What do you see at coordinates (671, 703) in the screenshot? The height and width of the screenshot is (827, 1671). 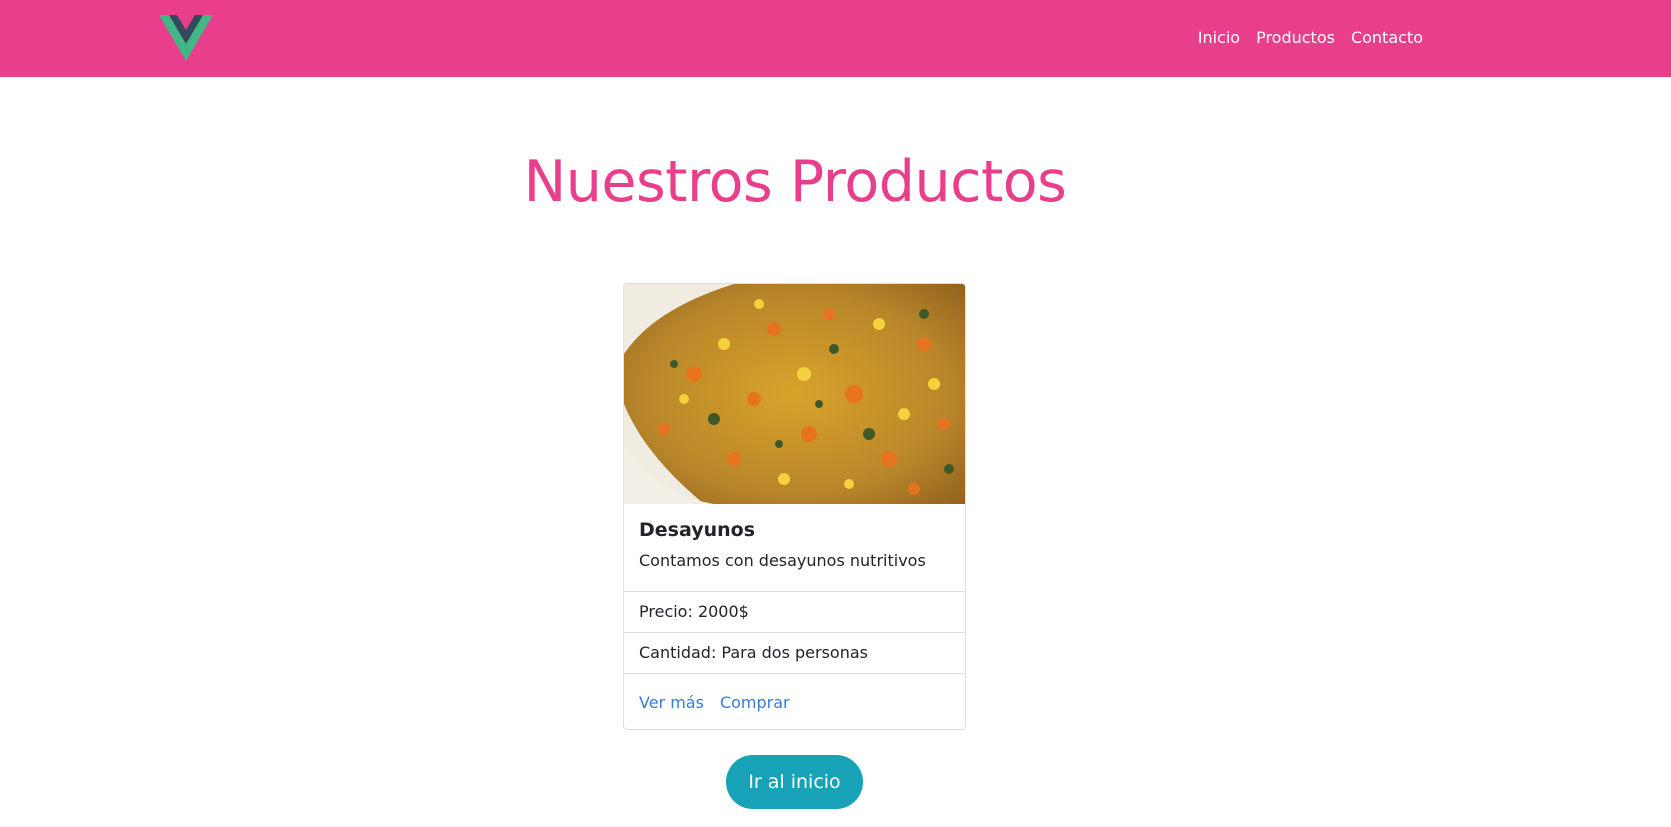 I see `ver-mas-link: Ver más` at bounding box center [671, 703].